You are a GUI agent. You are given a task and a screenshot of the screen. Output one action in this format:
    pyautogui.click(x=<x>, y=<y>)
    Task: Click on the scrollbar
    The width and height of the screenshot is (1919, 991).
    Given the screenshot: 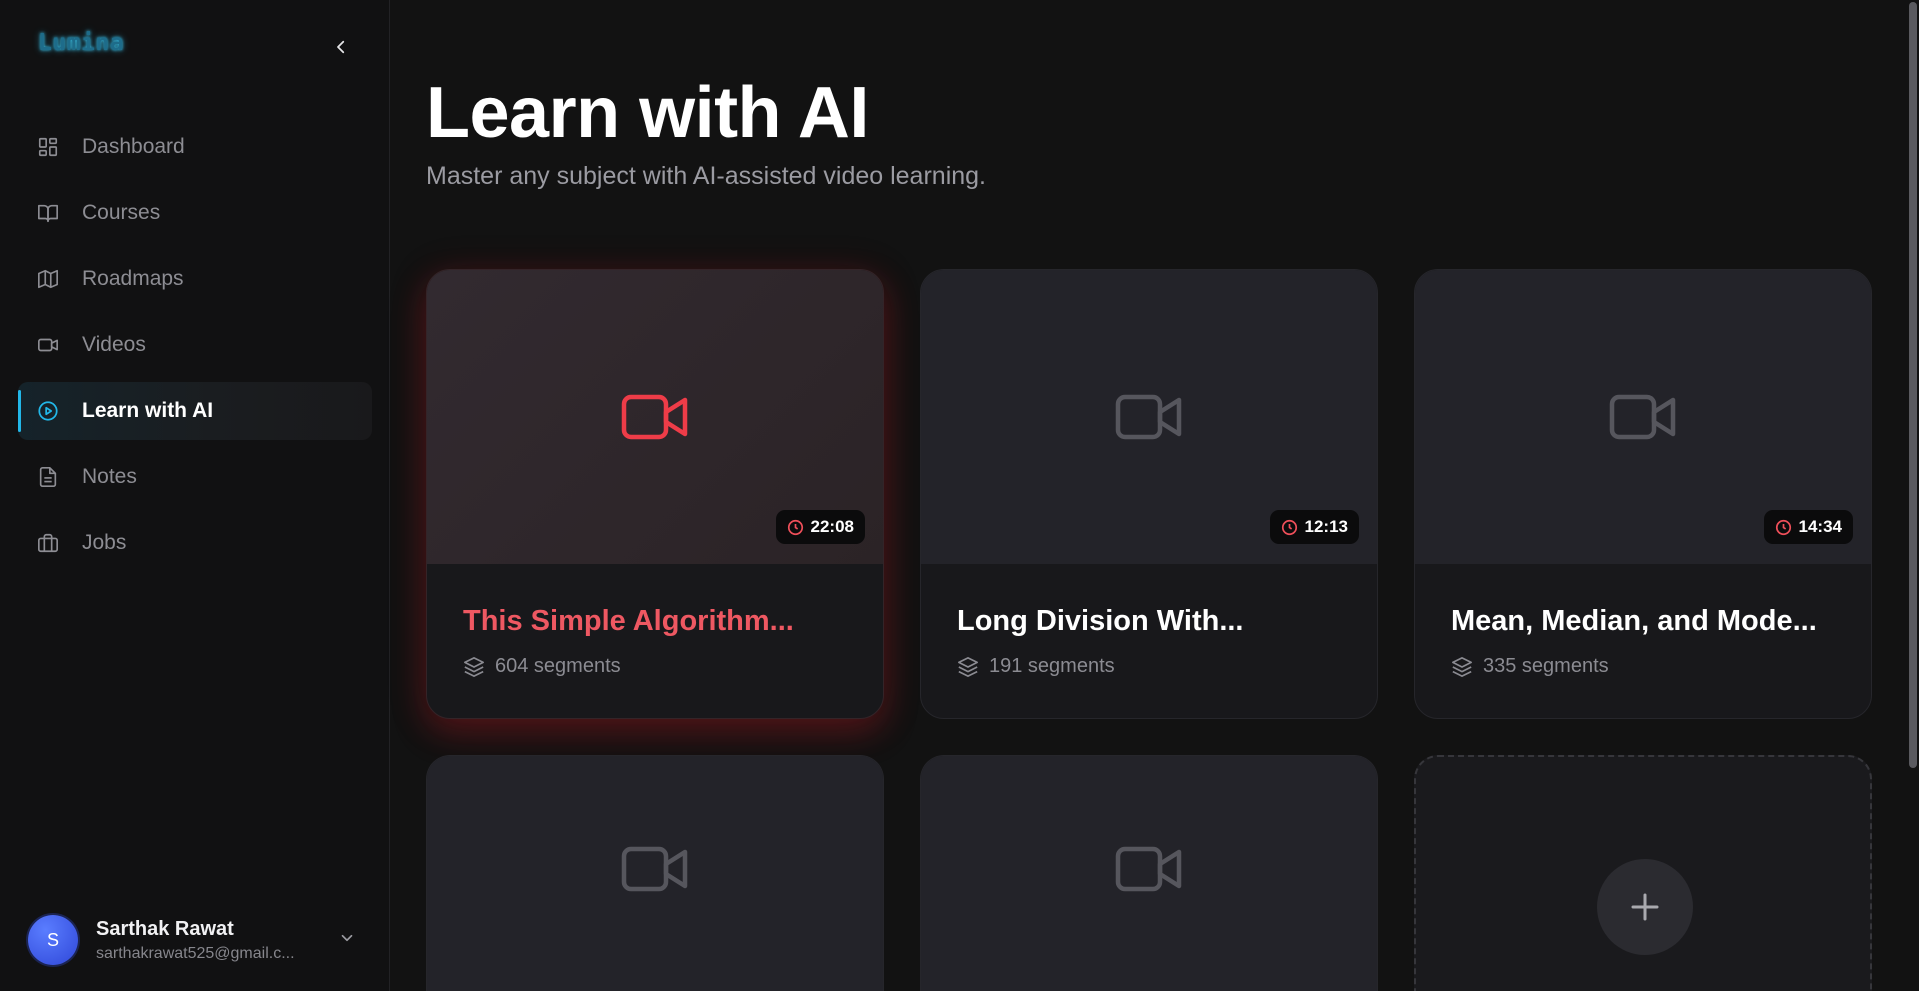 What is the action you would take?
    pyautogui.click(x=1912, y=495)
    